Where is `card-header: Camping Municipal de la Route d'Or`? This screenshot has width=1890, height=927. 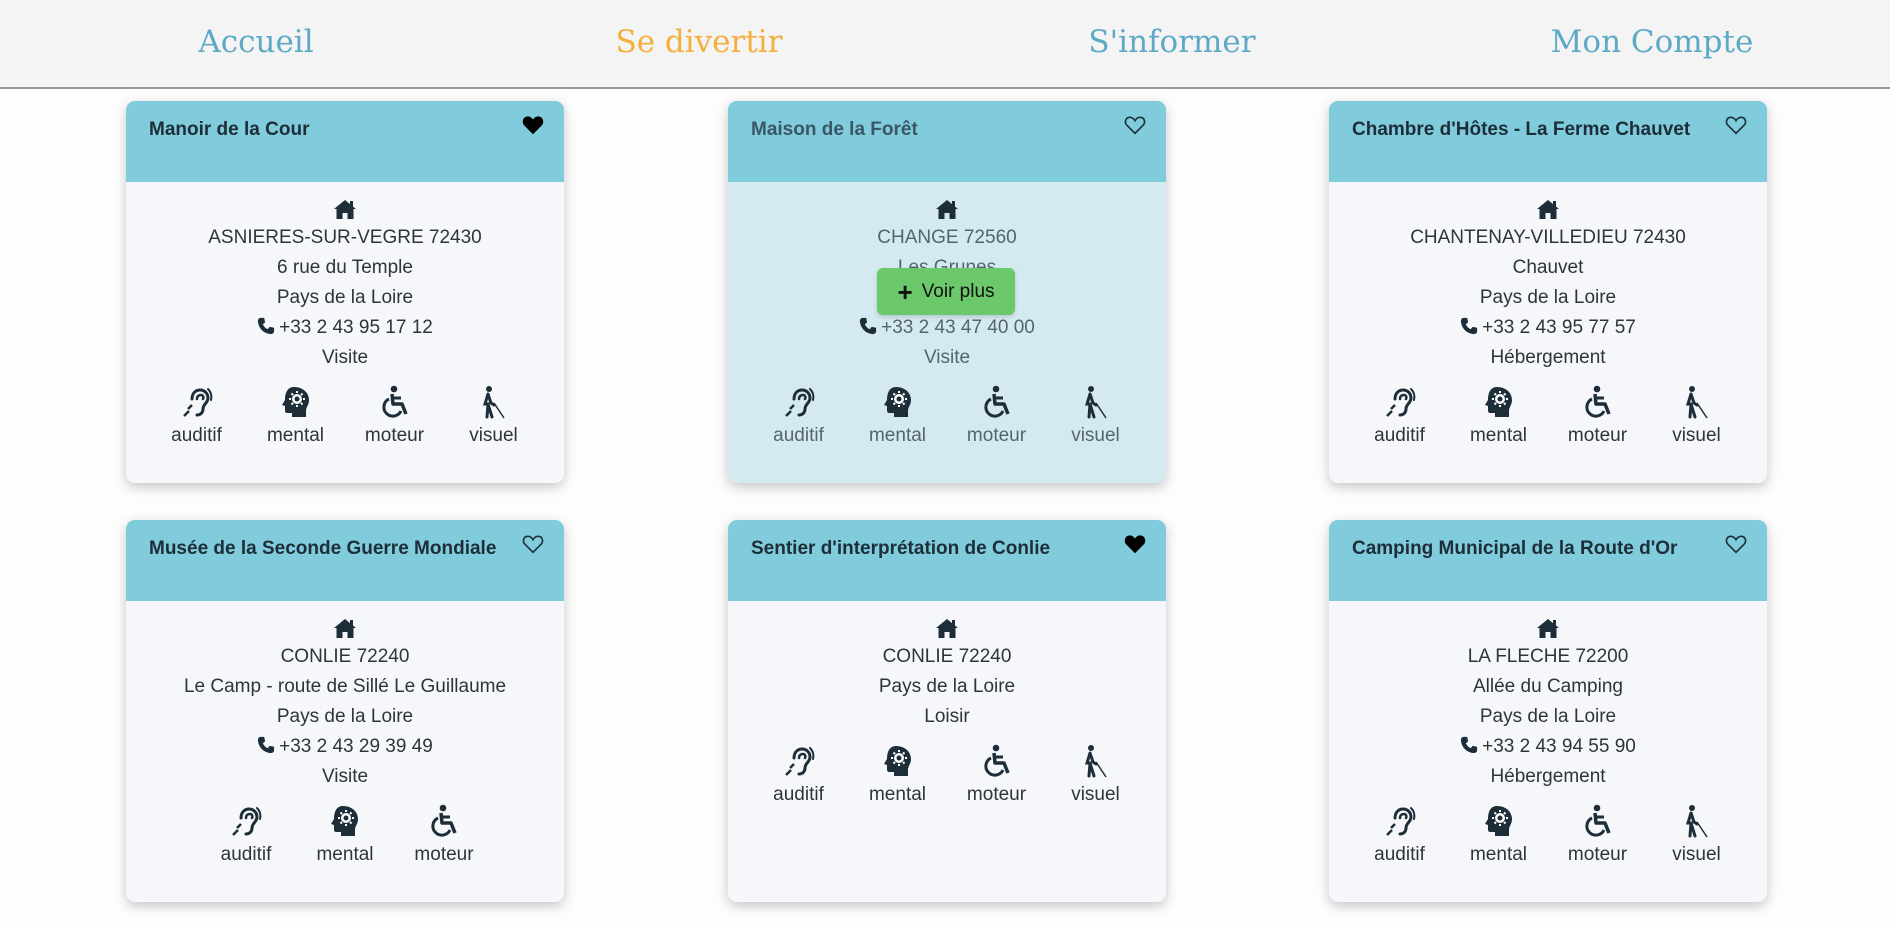 card-header: Camping Municipal de la Route d'Or is located at coordinates (1548, 560).